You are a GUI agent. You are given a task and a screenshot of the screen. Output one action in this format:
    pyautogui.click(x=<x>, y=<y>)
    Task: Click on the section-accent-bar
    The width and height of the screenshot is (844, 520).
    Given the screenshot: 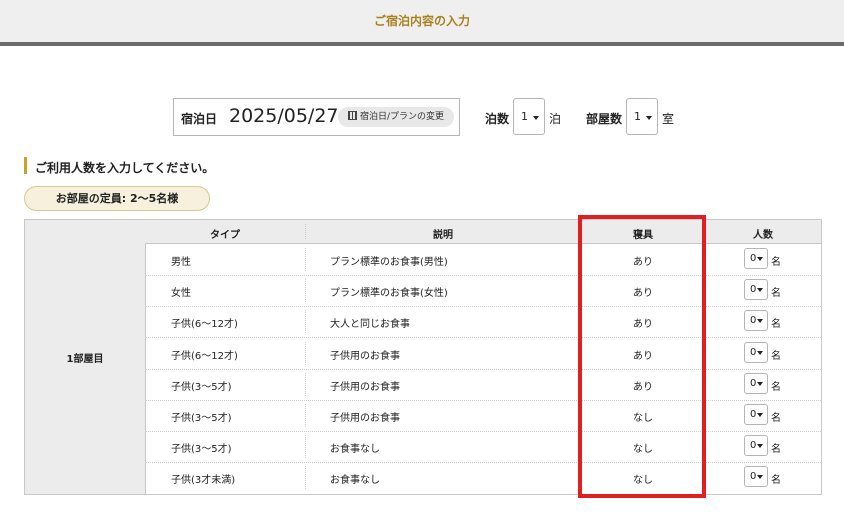 What is the action you would take?
    pyautogui.click(x=25, y=165)
    